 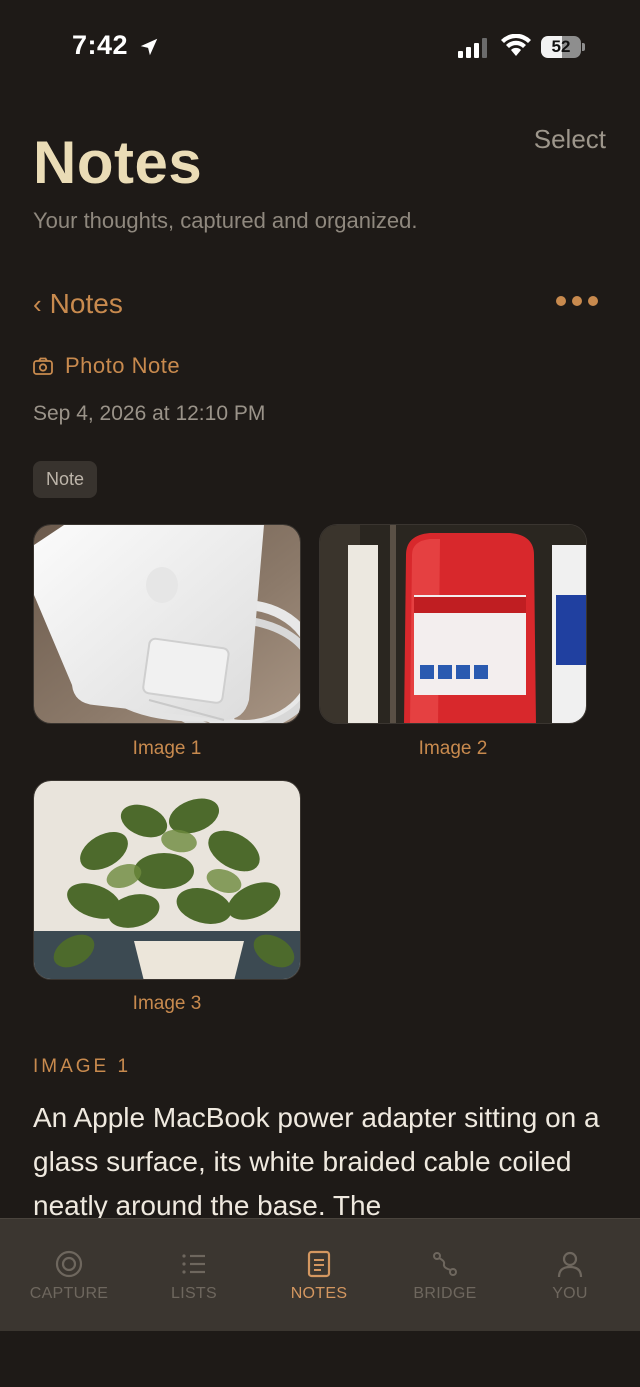 I want to click on tab-notes: NOTES, so click(x=319, y=1275).